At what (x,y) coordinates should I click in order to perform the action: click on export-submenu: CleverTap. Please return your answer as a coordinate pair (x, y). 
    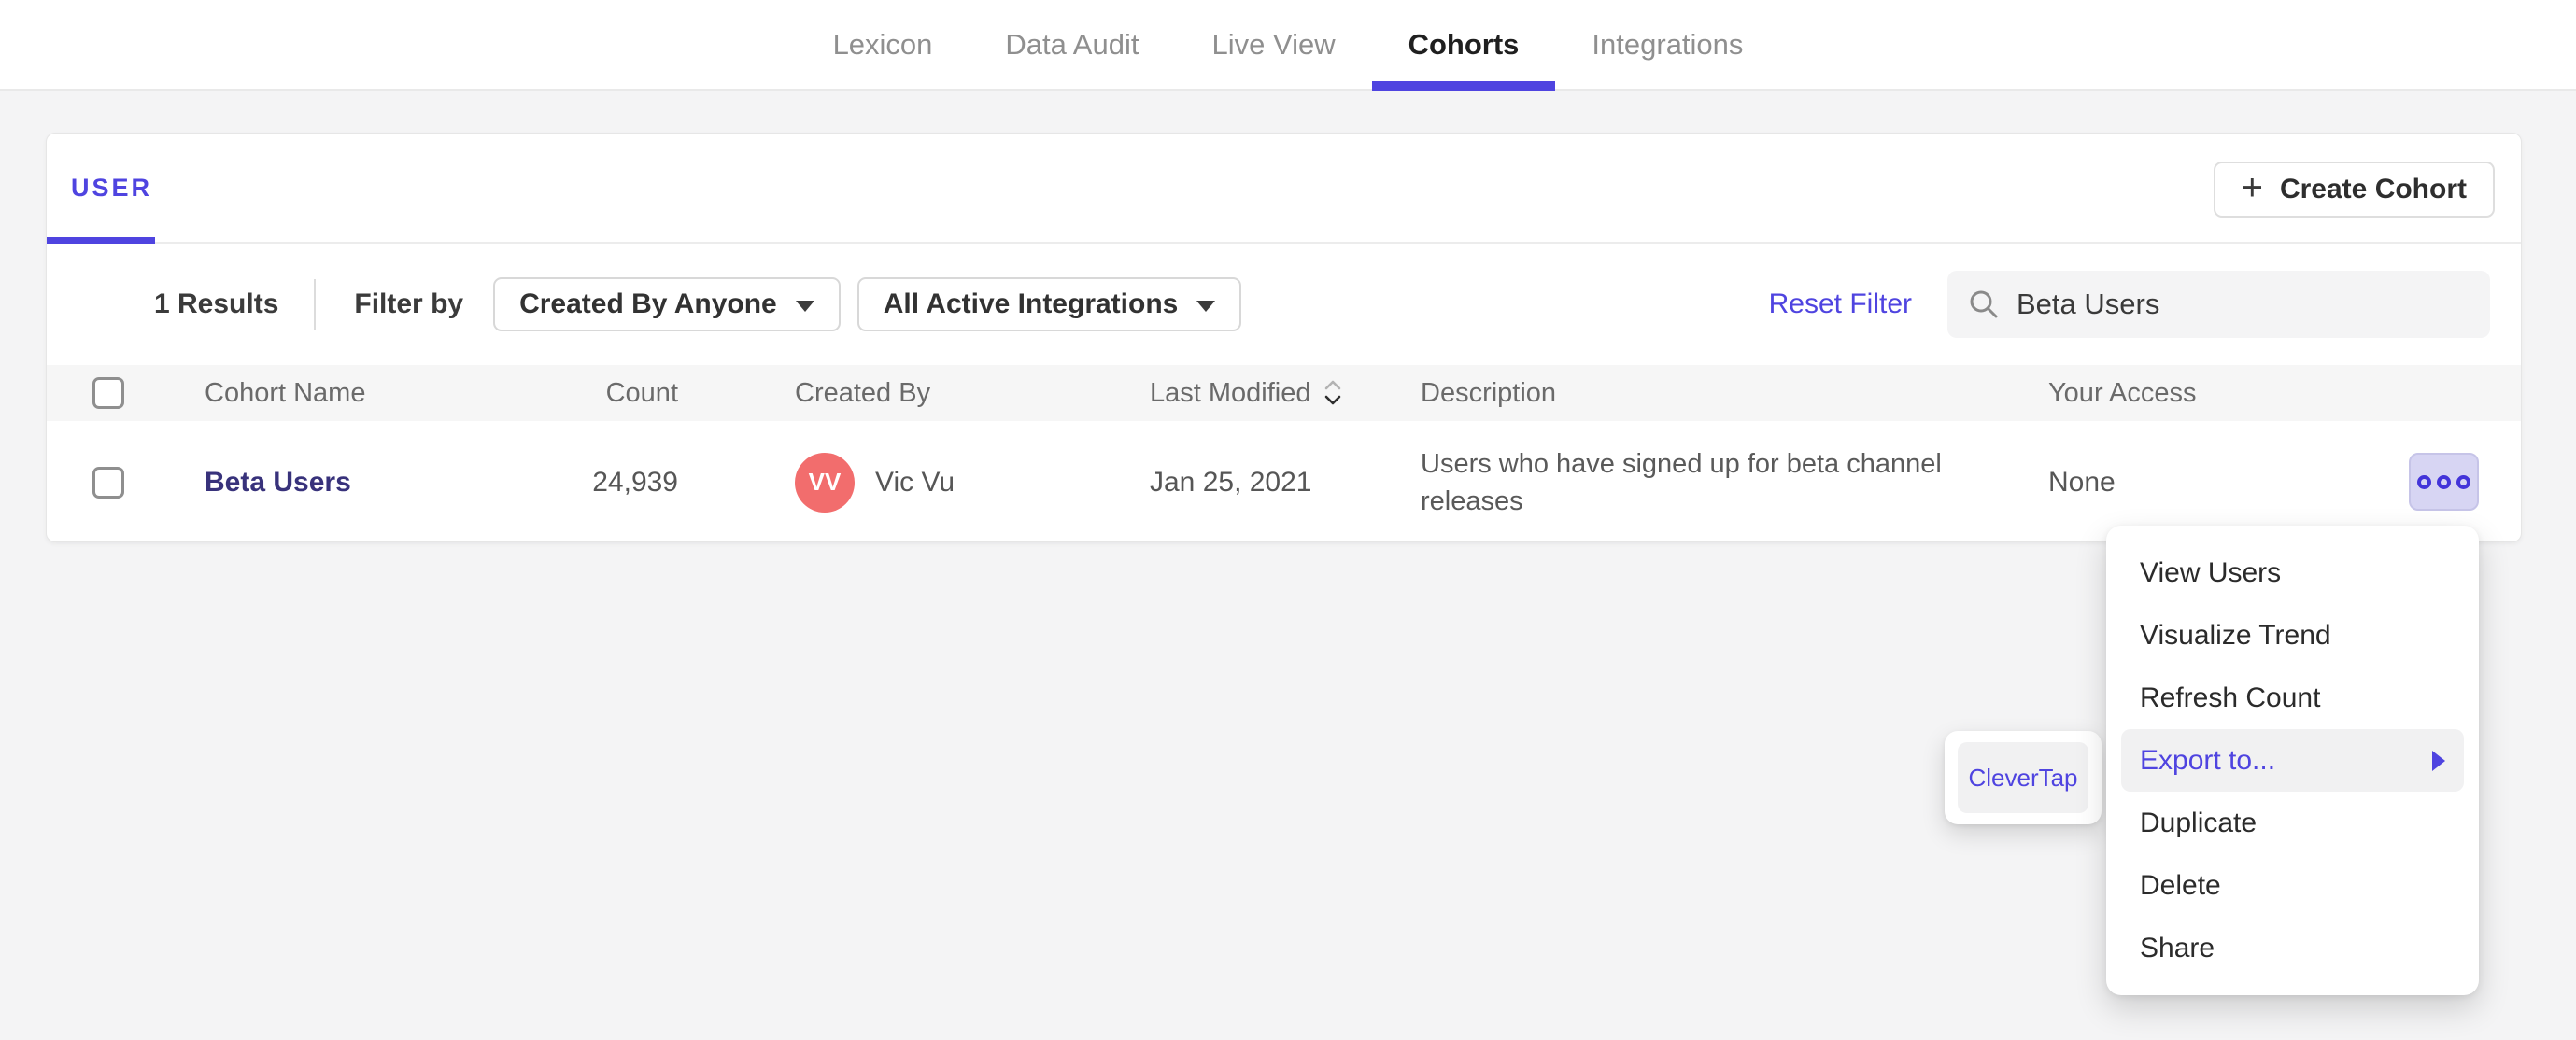
    Looking at the image, I should click on (2023, 777).